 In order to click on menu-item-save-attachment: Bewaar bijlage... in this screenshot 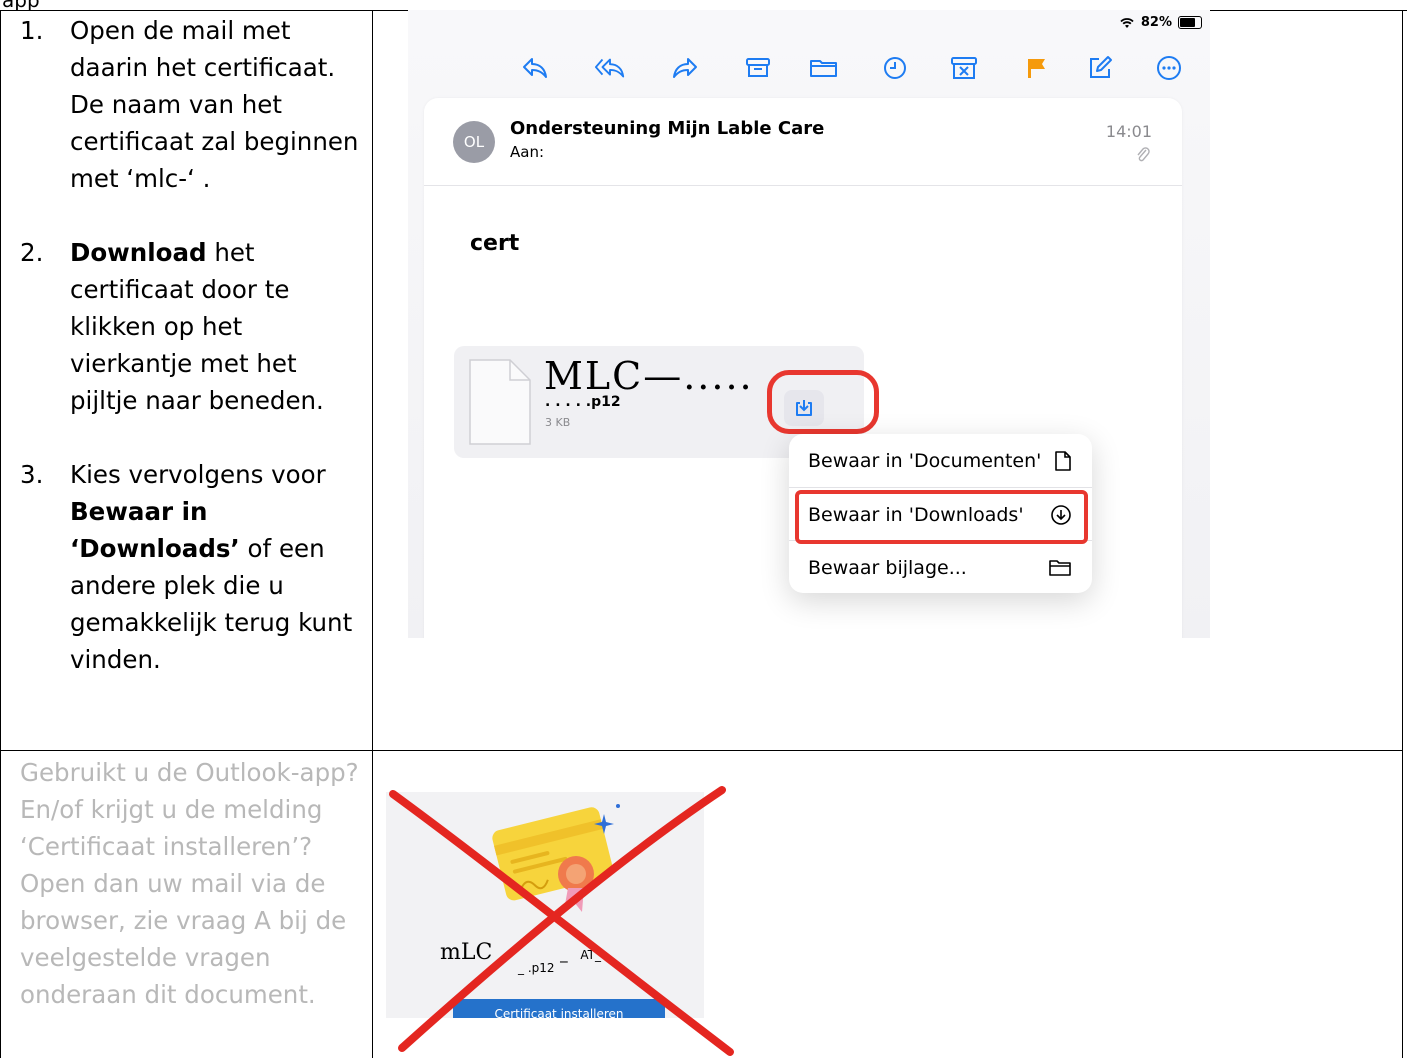, I will do `click(940, 567)`.